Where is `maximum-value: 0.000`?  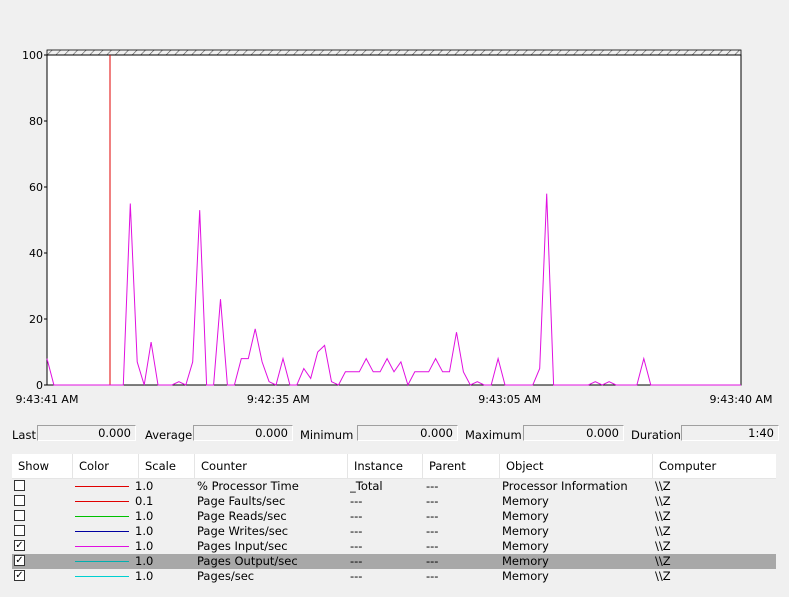 maximum-value: 0.000 is located at coordinates (573, 433).